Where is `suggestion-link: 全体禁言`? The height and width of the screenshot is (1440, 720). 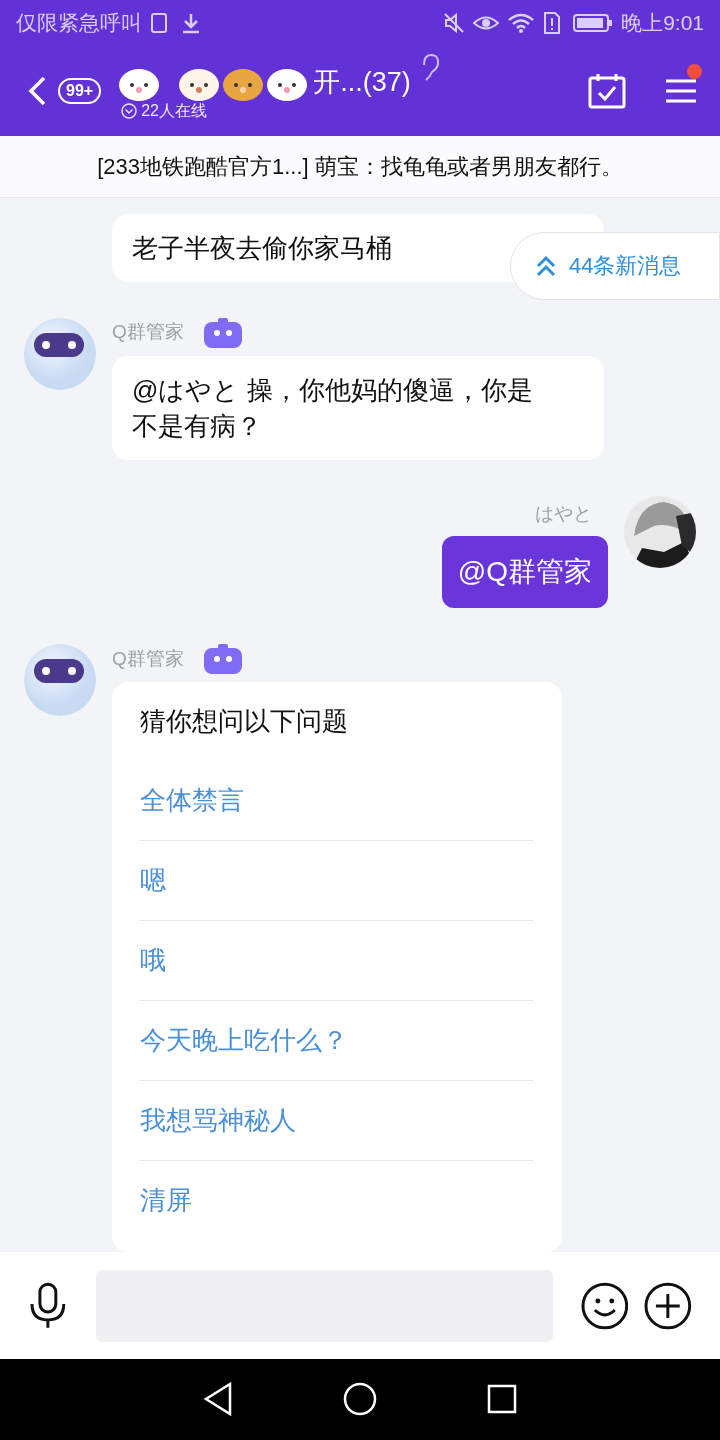
suggestion-link: 全体禁言 is located at coordinates (192, 801).